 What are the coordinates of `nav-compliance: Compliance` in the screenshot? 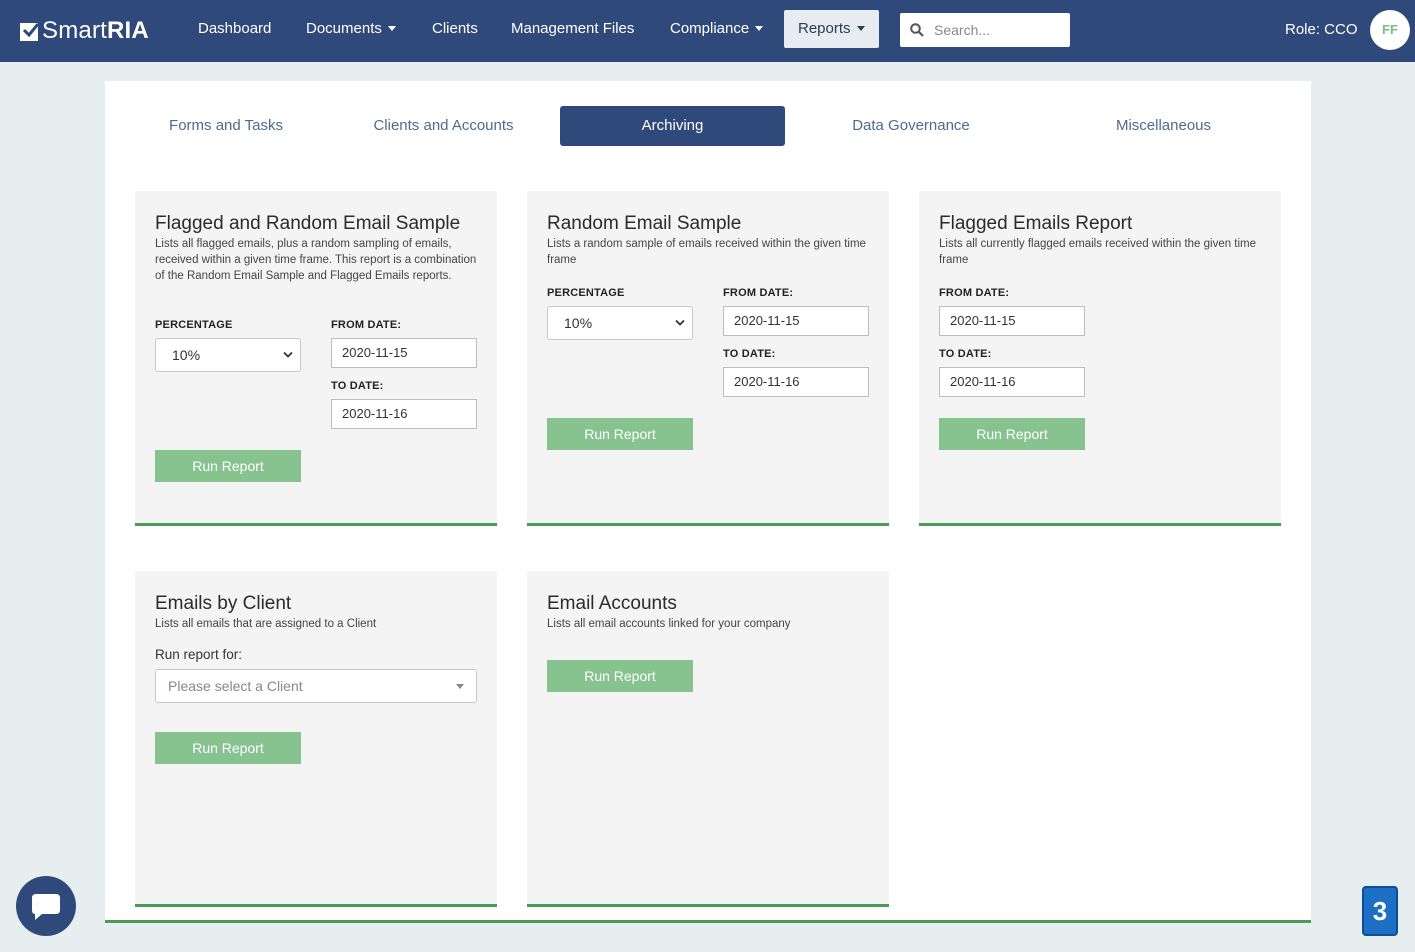 It's located at (717, 29).